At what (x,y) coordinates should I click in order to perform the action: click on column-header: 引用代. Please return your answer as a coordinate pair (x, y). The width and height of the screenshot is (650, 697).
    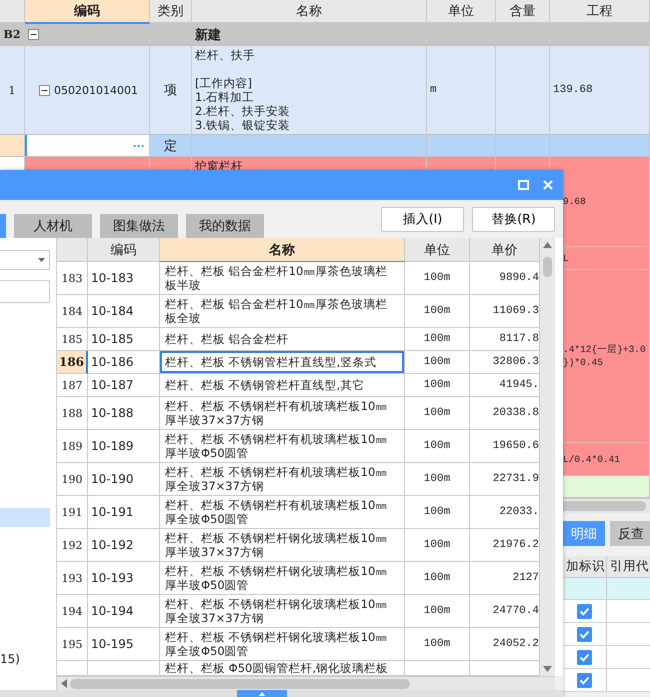
    Looking at the image, I should click on (628, 567).